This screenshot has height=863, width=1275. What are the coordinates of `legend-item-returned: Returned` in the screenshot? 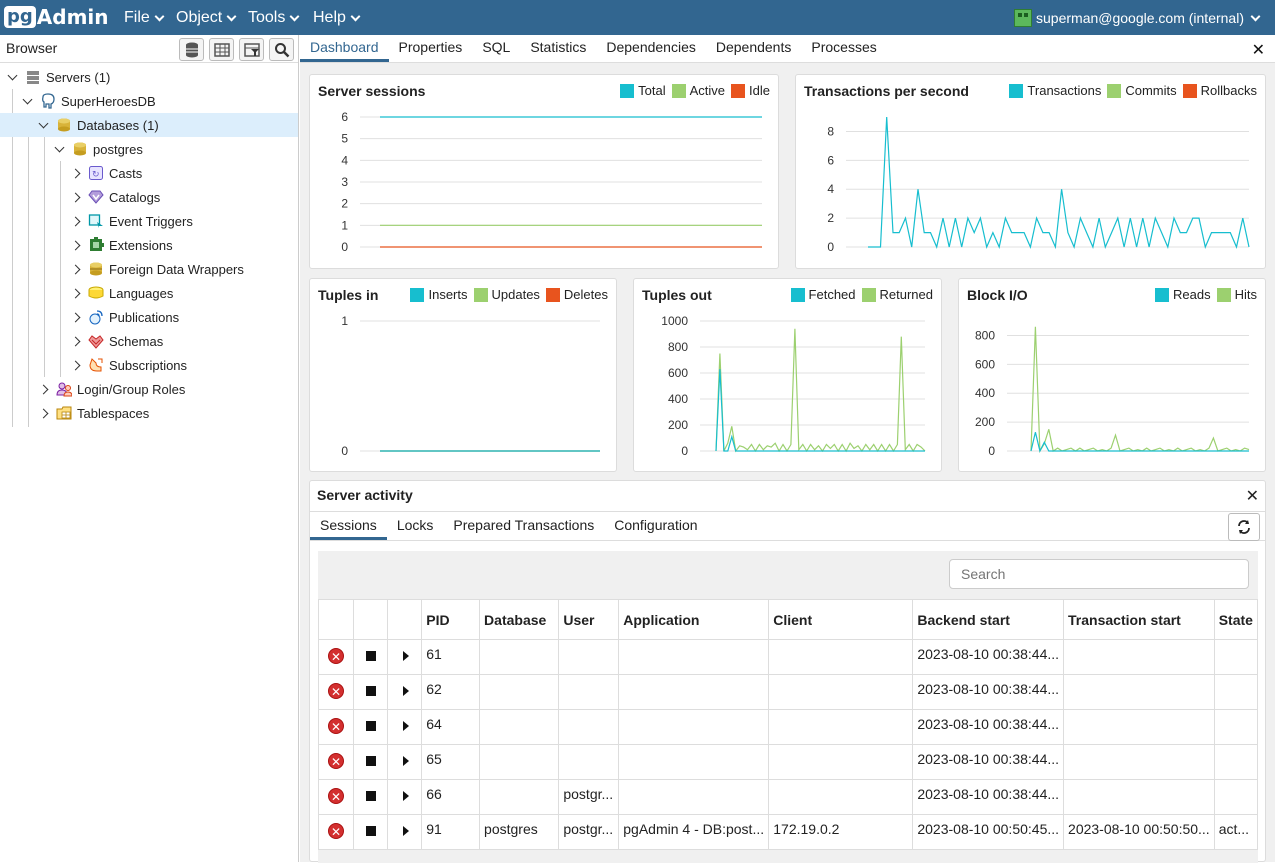 It's located at (897, 294).